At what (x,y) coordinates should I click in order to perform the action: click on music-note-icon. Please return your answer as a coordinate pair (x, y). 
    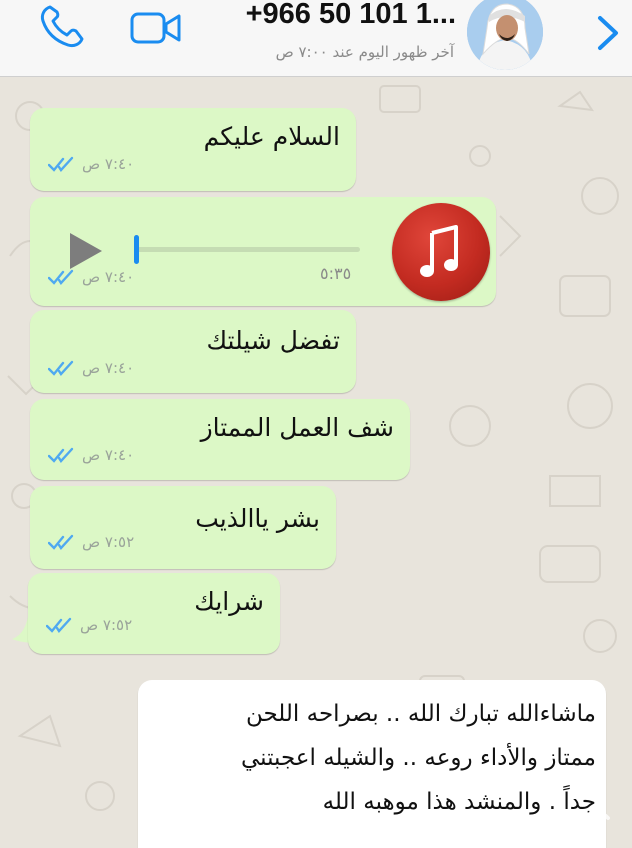
    Looking at the image, I should click on (441, 252).